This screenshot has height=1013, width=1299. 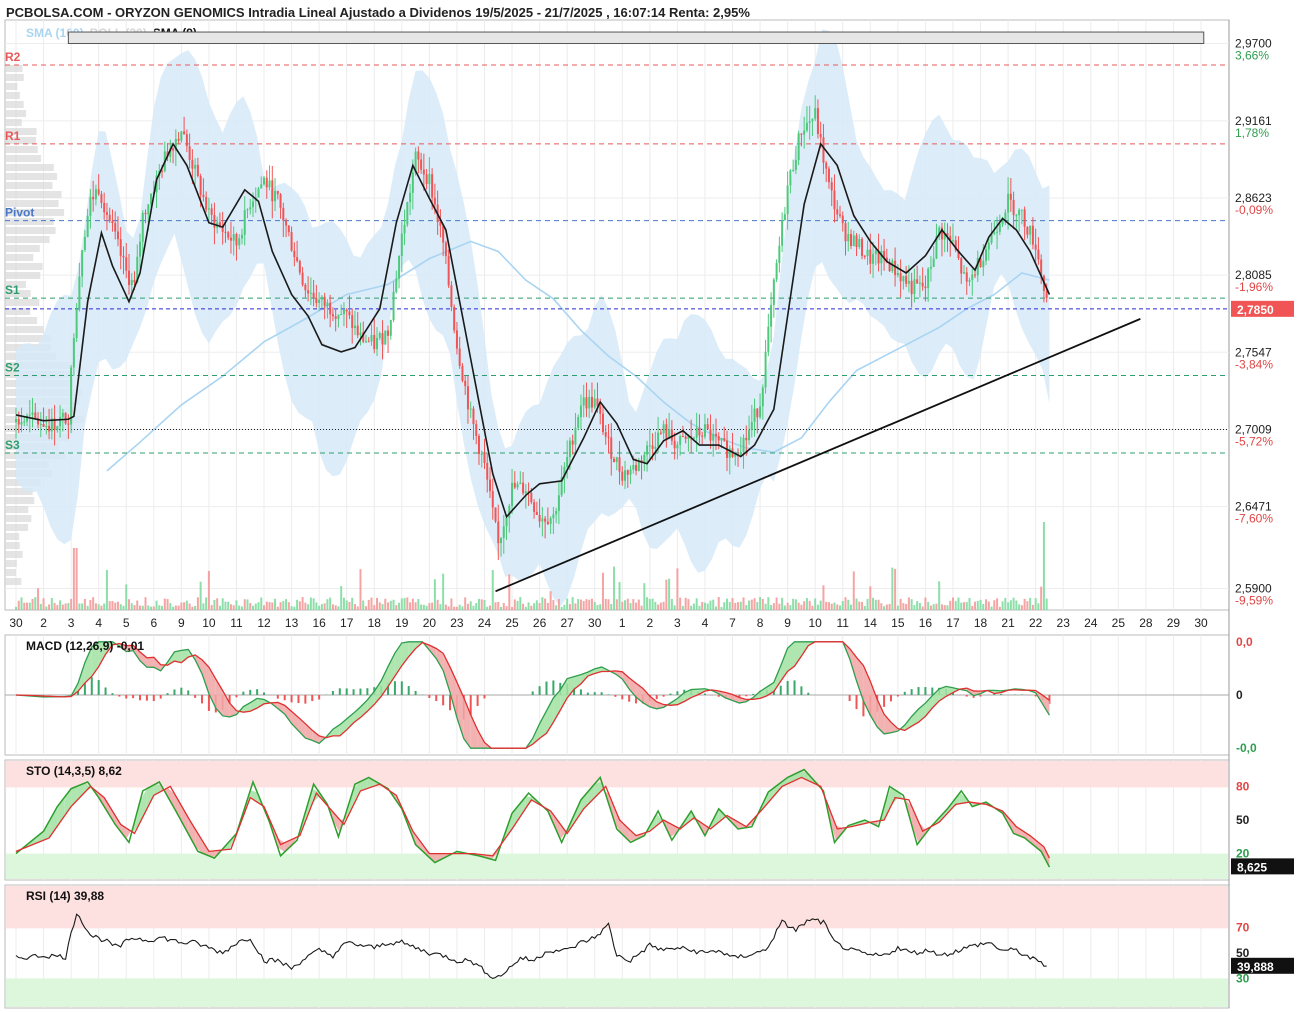 I want to click on price-tick-pct: -3,84%, so click(x=1254, y=364).